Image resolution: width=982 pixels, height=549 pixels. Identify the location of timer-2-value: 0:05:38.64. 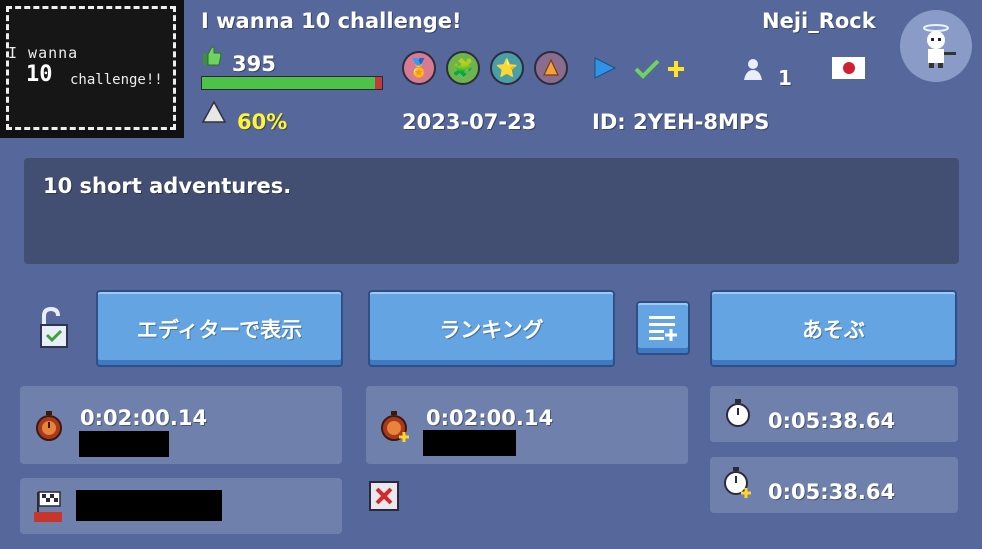
(832, 492).